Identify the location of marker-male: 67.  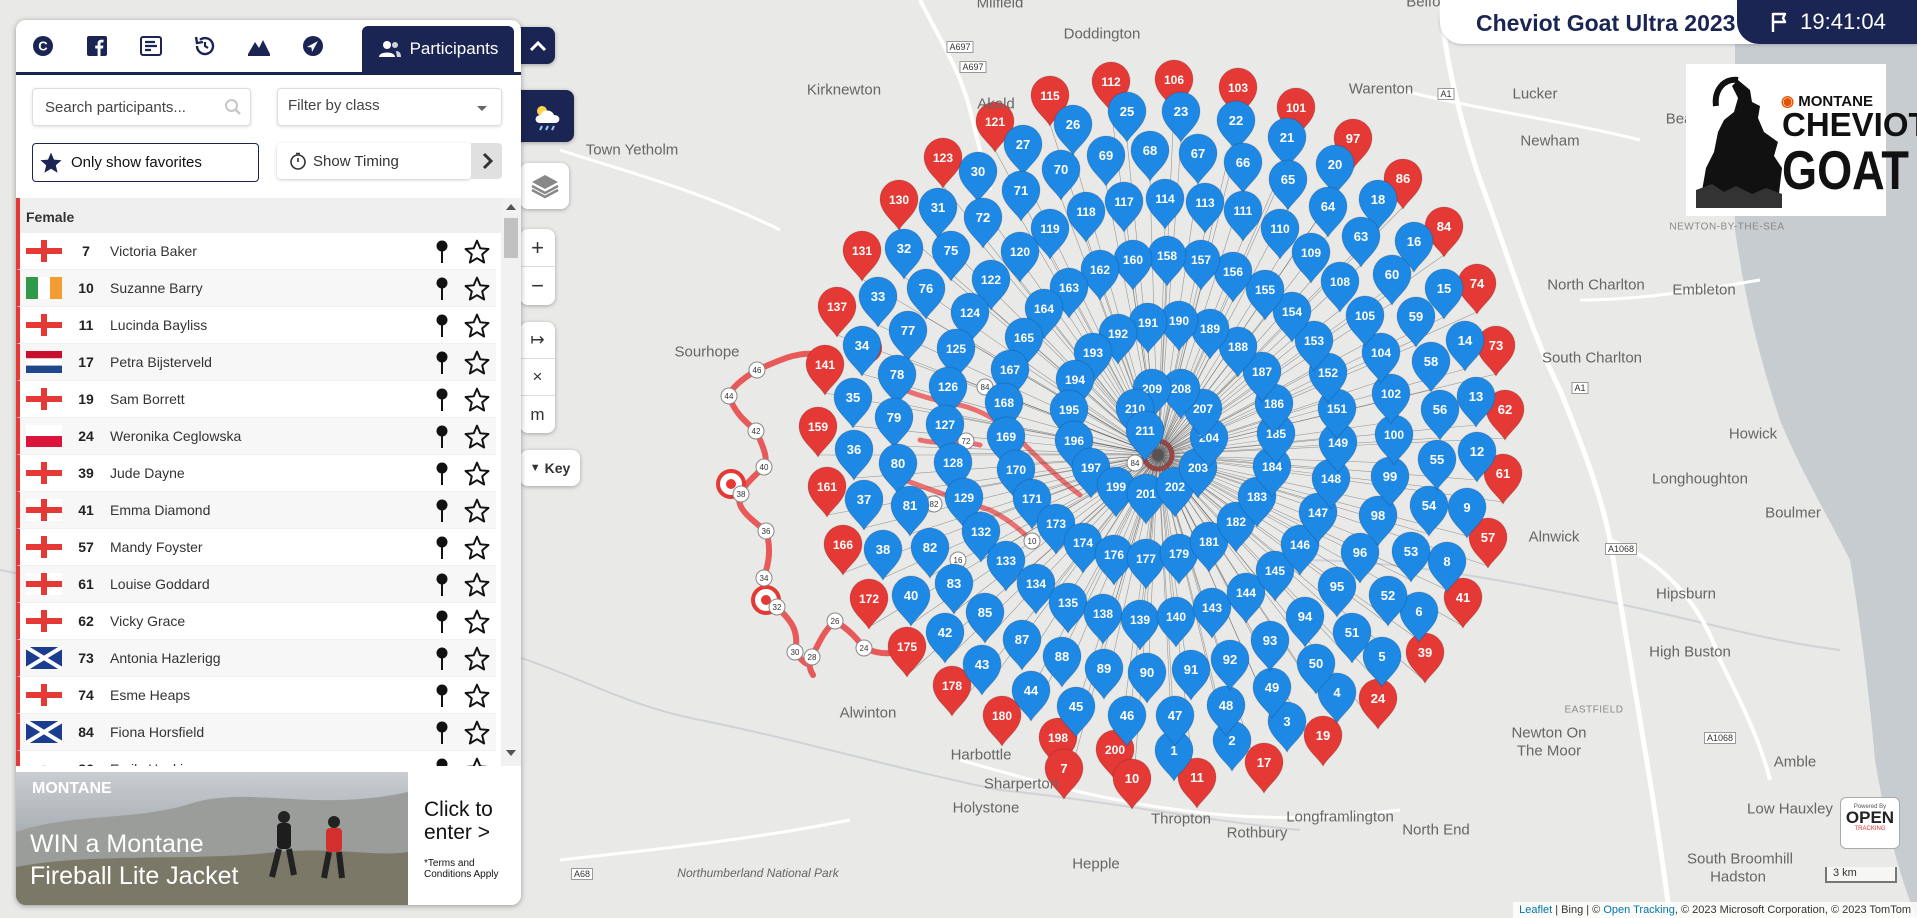
(1198, 159).